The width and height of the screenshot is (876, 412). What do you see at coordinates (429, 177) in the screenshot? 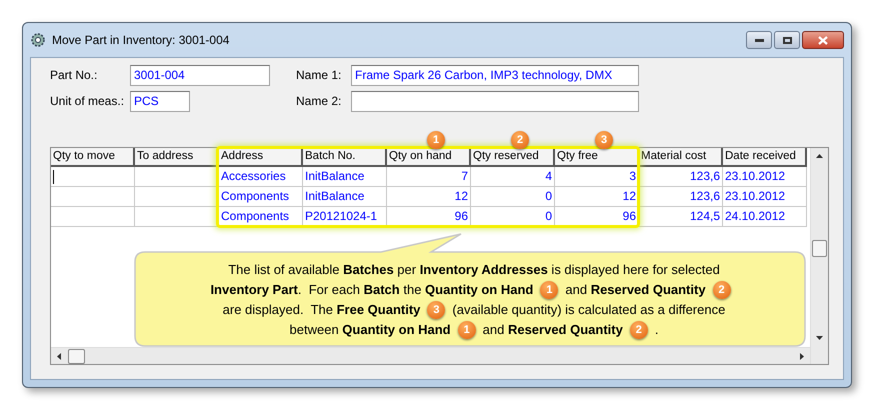
I see `table-cell: 7` at bounding box center [429, 177].